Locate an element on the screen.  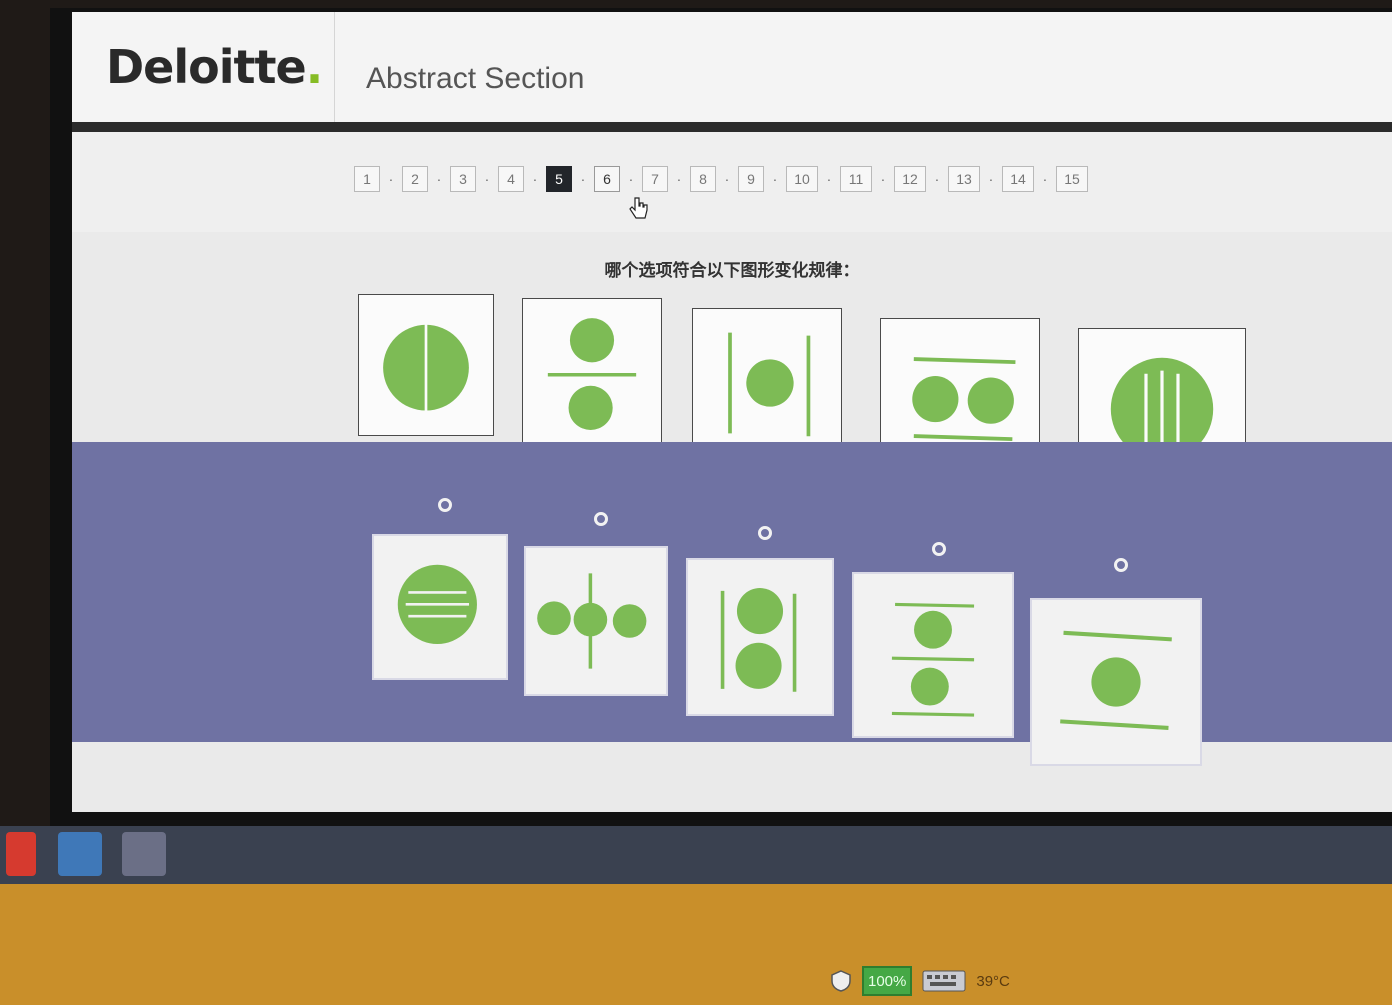
battery-indicator: 100% is located at coordinates (887, 981).